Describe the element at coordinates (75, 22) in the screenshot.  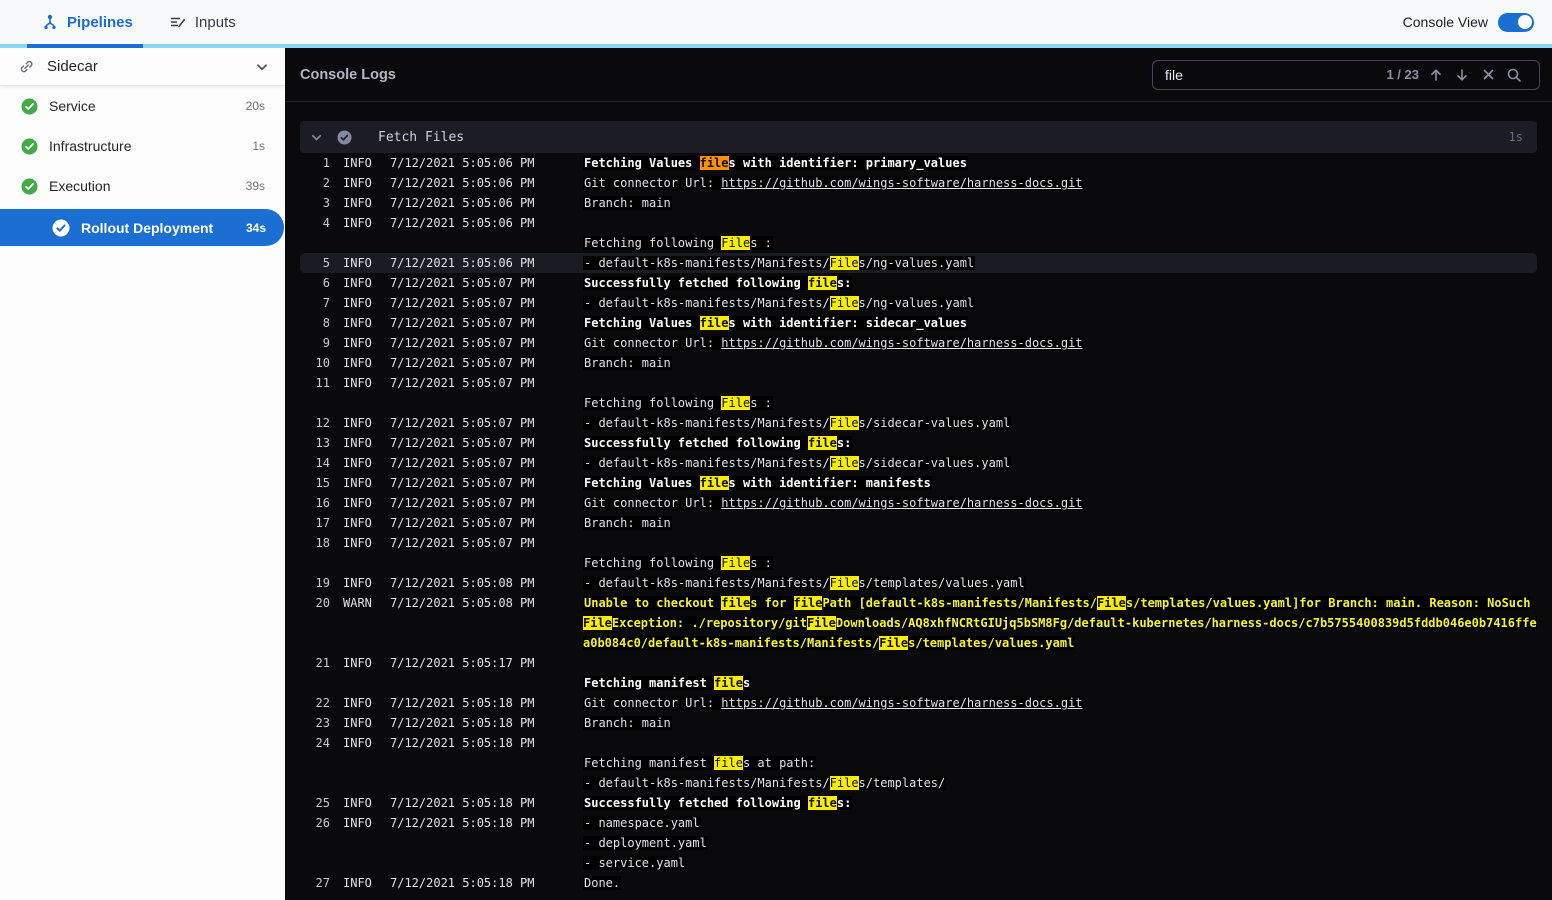
I see `tab-pipelines: Pipelines` at that location.